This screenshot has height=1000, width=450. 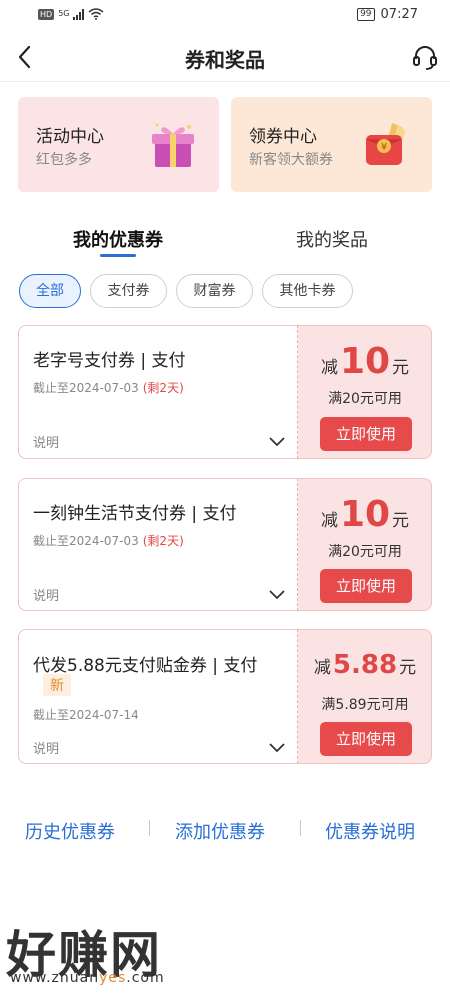 What do you see at coordinates (173, 145) in the screenshot?
I see `gift-box-icon` at bounding box center [173, 145].